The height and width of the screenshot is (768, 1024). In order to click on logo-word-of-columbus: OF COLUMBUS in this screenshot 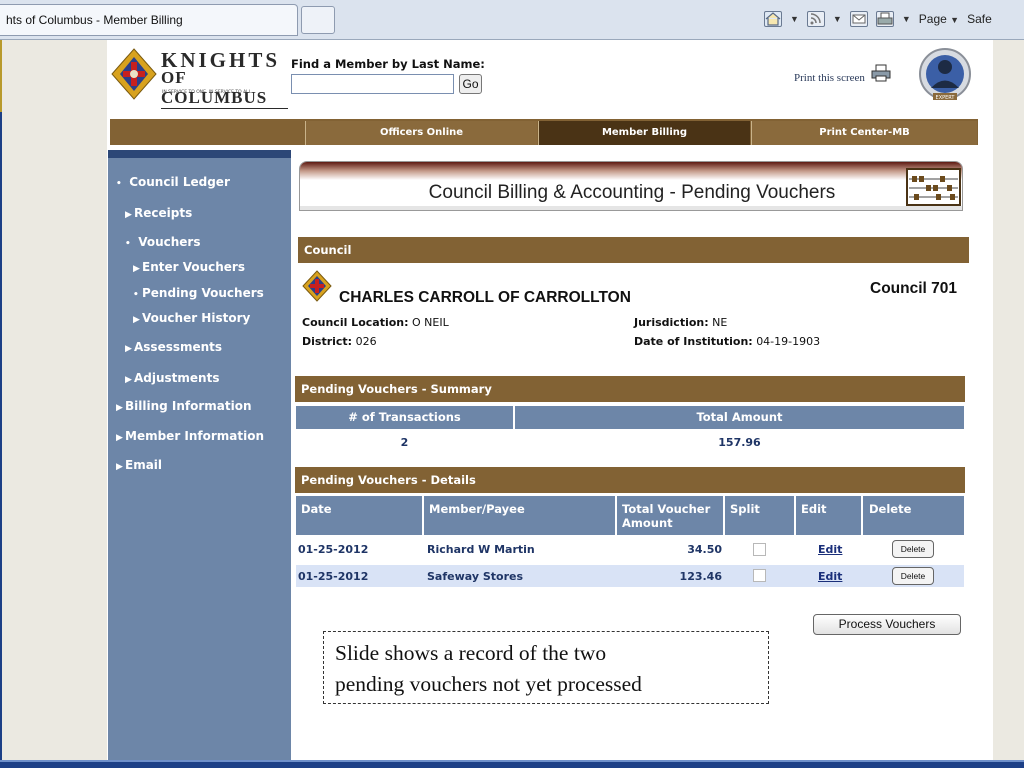, I will do `click(224, 88)`.